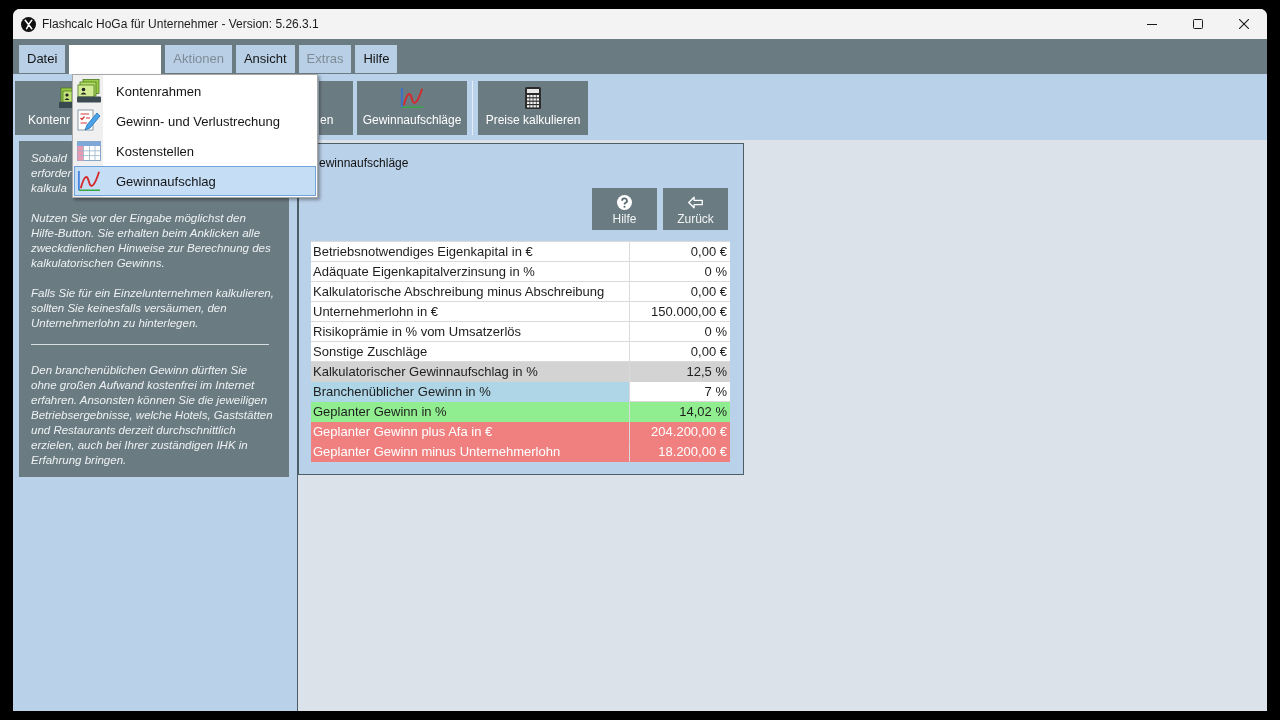  Describe the element at coordinates (695, 202) in the screenshot. I see `arrow-left-icon` at that location.